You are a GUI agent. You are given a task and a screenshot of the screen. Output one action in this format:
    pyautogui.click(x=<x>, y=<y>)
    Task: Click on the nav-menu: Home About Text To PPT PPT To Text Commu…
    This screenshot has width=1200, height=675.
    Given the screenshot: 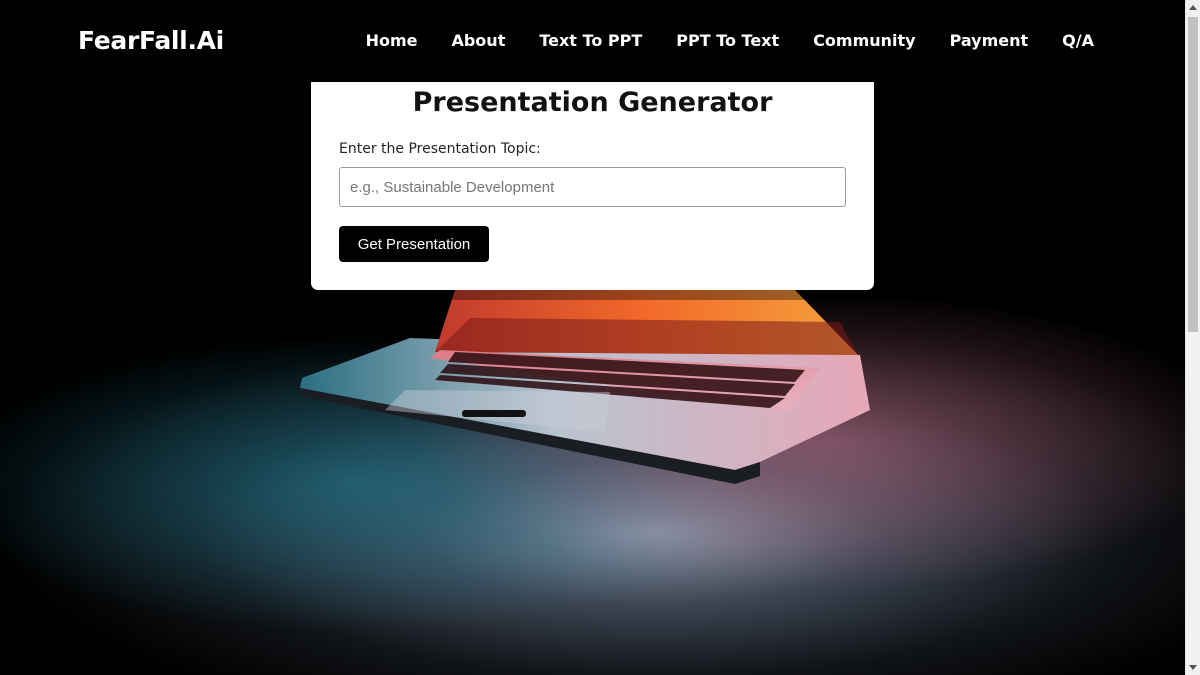 What is the action you would take?
    pyautogui.click(x=713, y=41)
    